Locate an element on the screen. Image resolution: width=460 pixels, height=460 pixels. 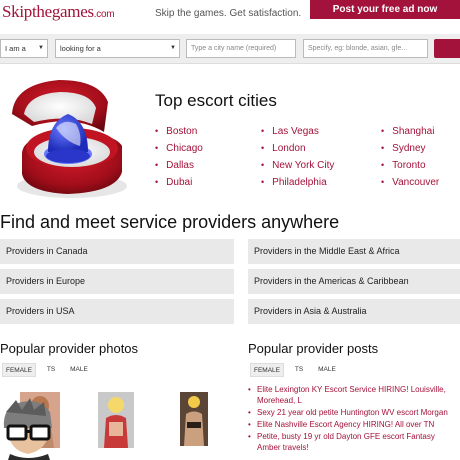
region-link: Providers in the Americas & Caribbean is located at coordinates (354, 281).